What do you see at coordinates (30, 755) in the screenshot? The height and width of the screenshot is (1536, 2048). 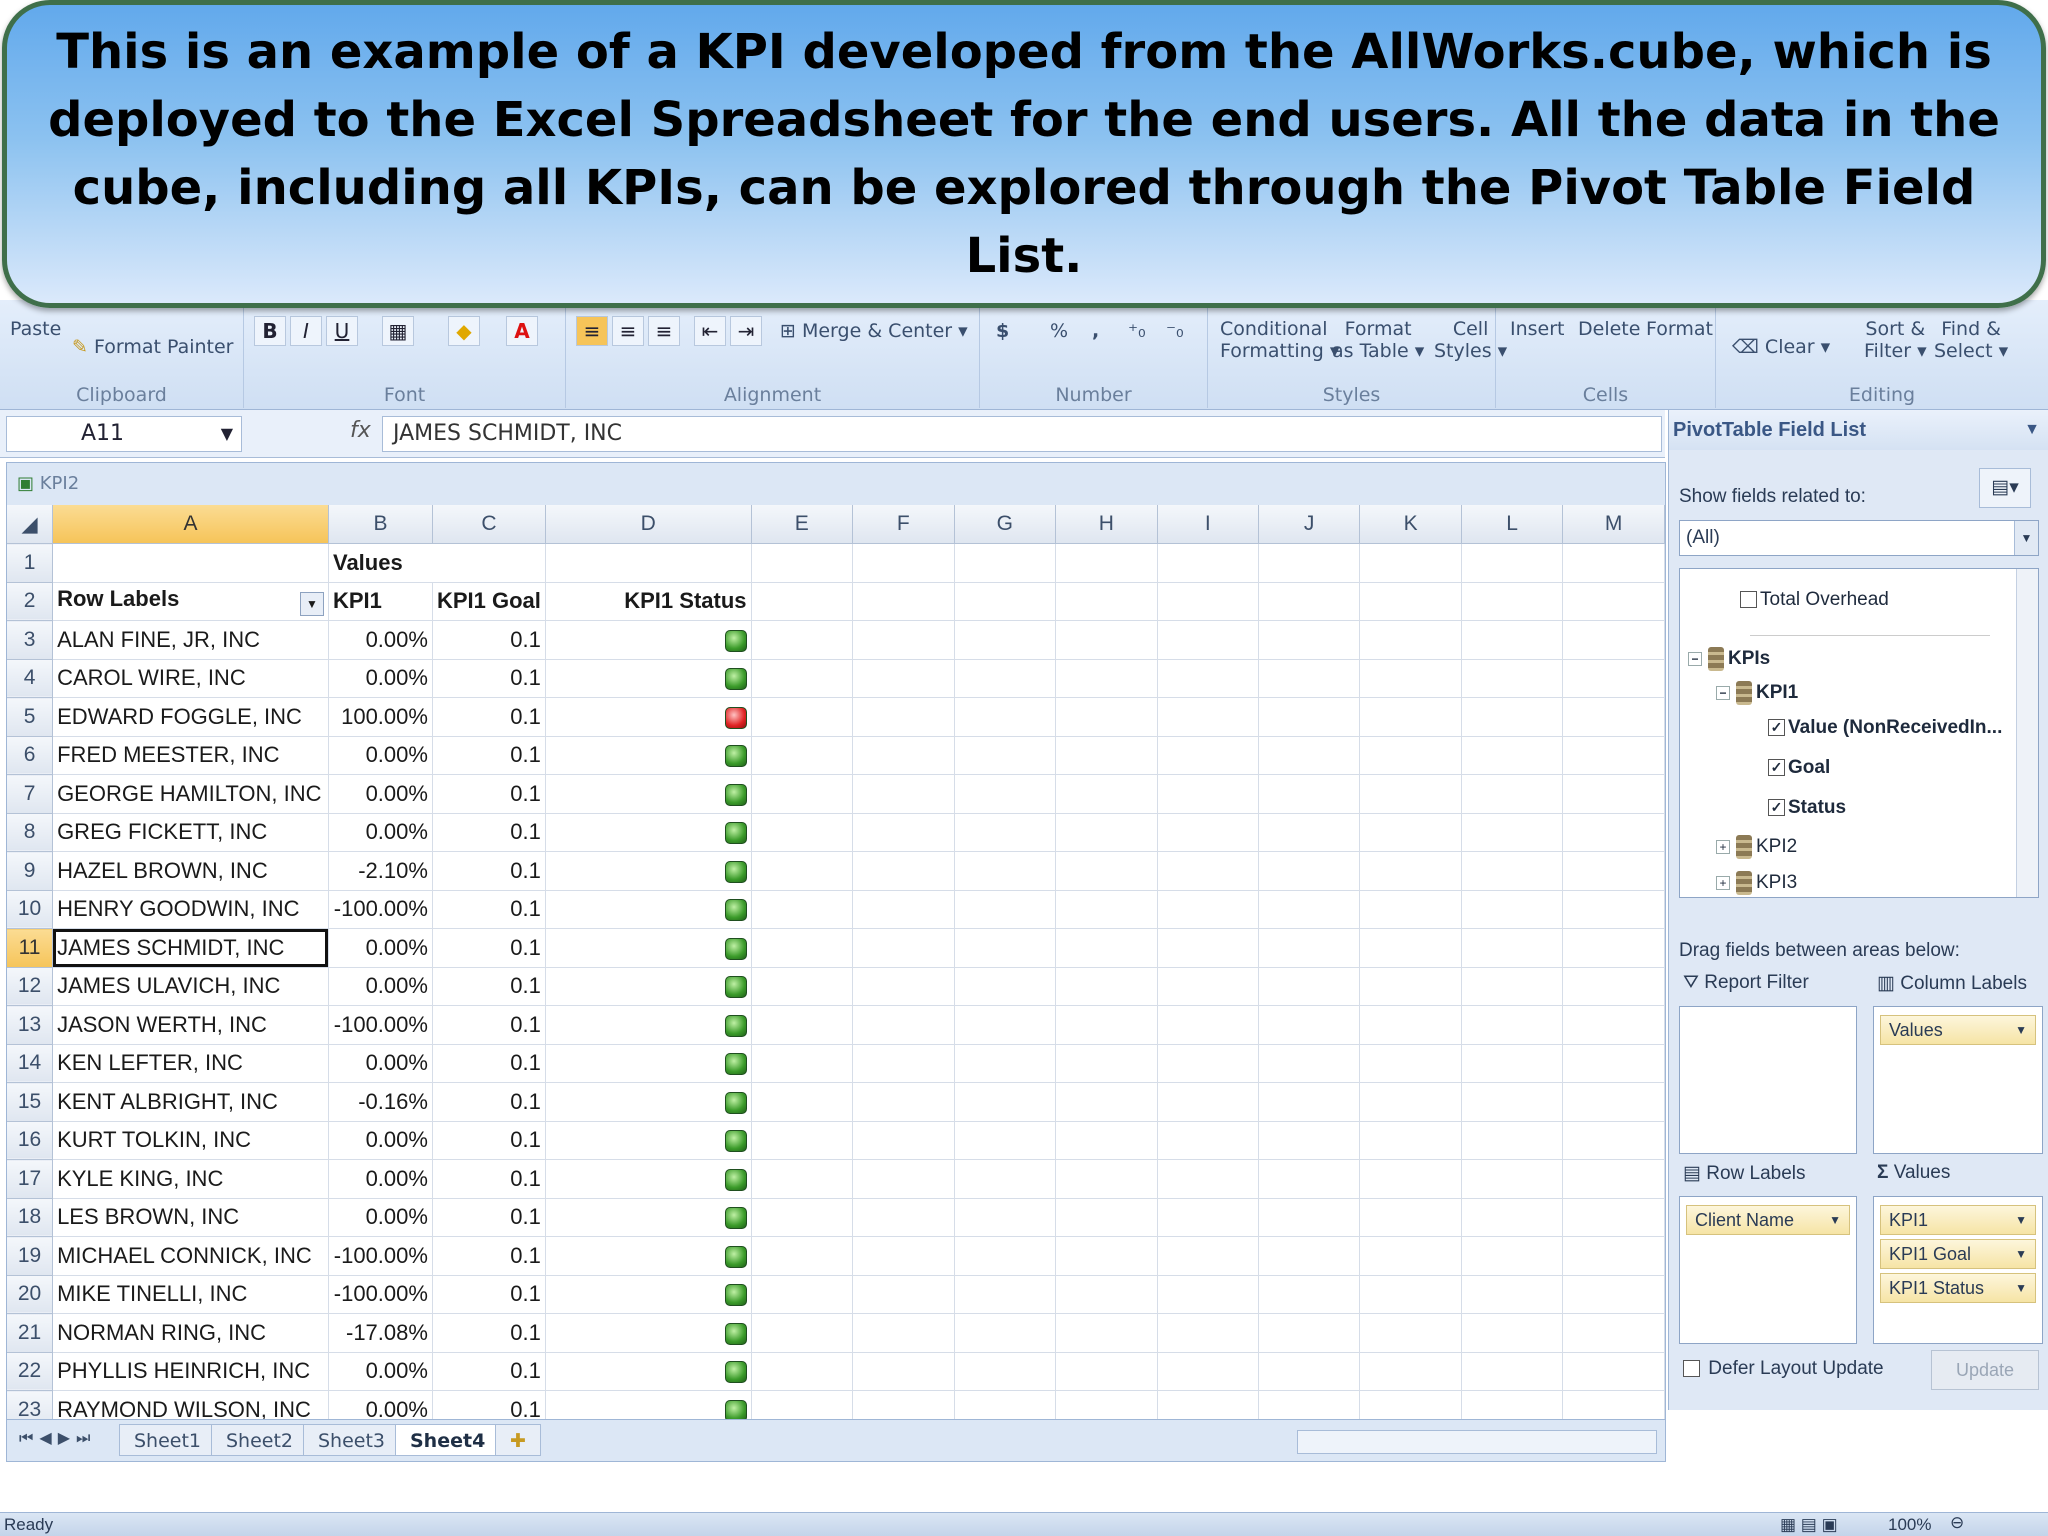 I see `row-header: 6` at bounding box center [30, 755].